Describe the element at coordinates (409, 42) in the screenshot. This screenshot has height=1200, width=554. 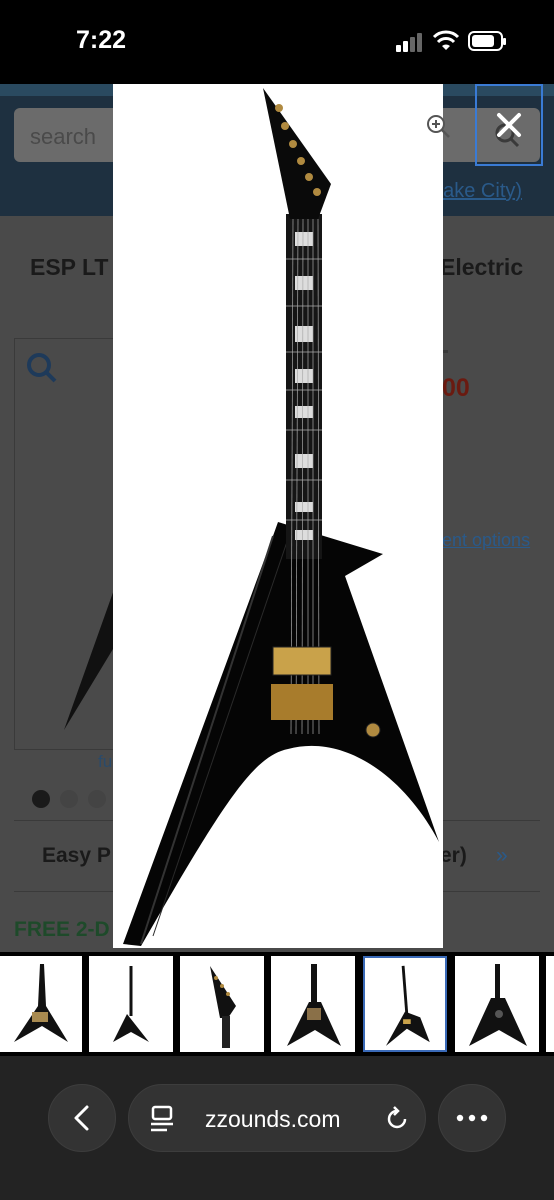
I see `cellular-signal-icon` at that location.